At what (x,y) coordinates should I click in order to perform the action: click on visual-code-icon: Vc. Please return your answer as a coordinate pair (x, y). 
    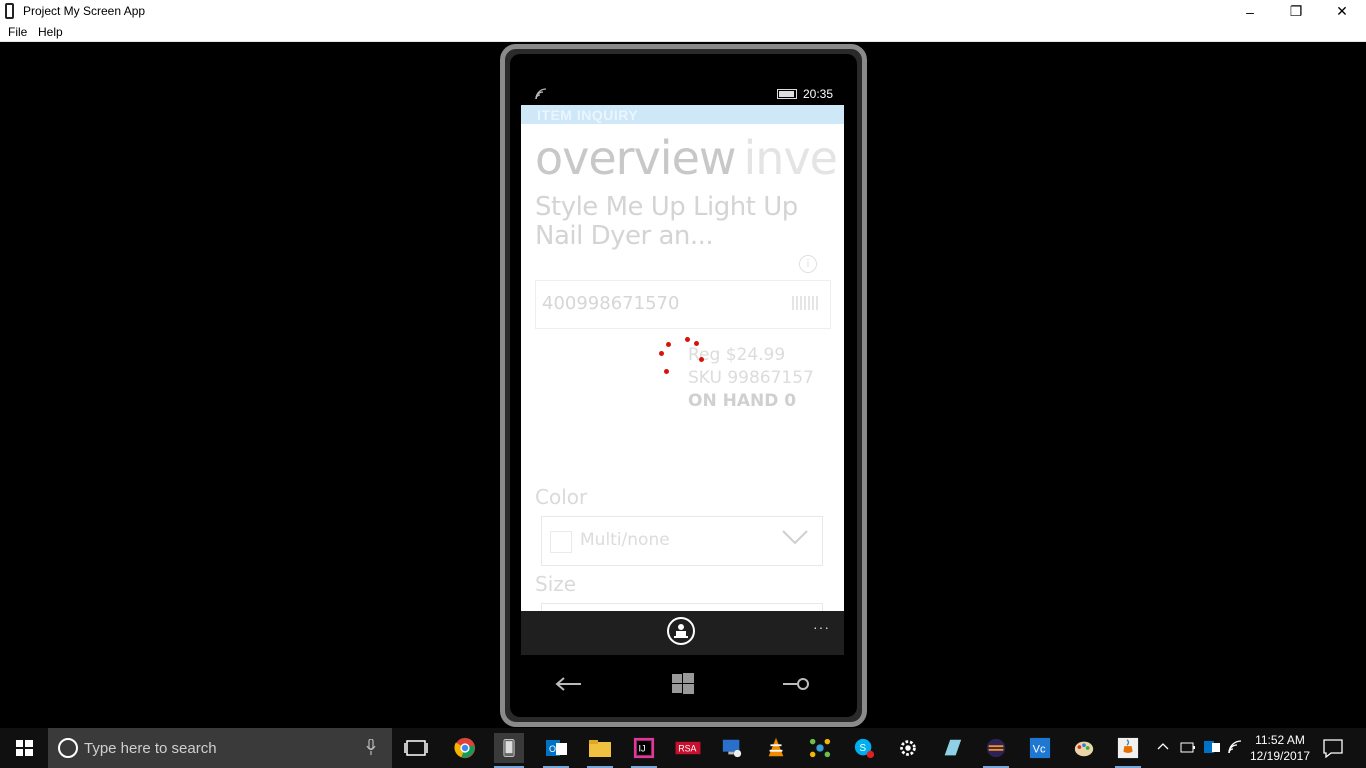
    Looking at the image, I should click on (1040, 748).